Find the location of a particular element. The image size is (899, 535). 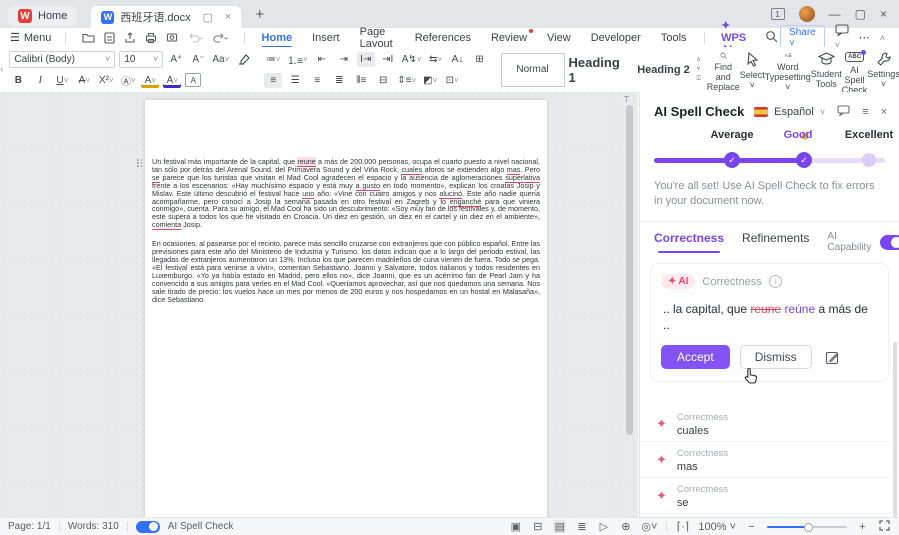

character-border-button: A is located at coordinates (193, 80).